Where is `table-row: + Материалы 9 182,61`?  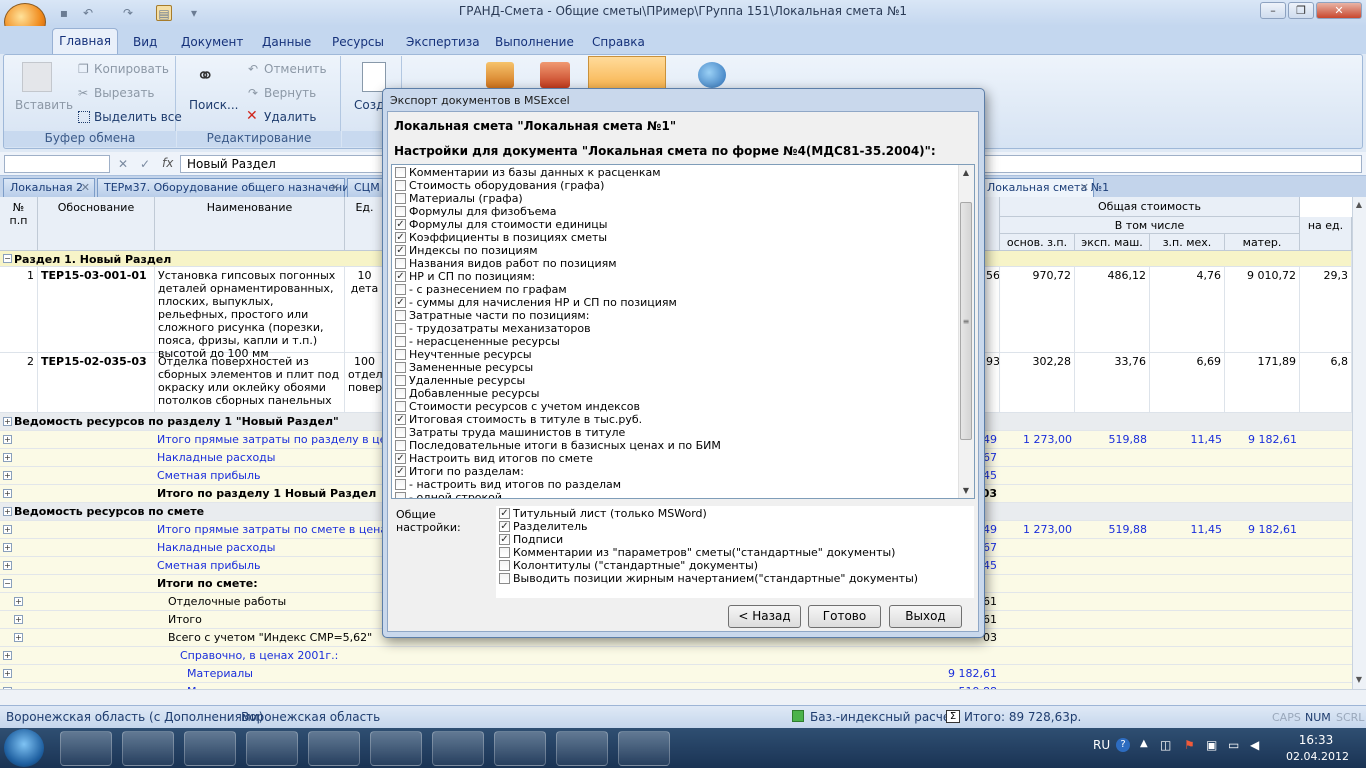 table-row: + Материалы 9 182,61 is located at coordinates (676, 674).